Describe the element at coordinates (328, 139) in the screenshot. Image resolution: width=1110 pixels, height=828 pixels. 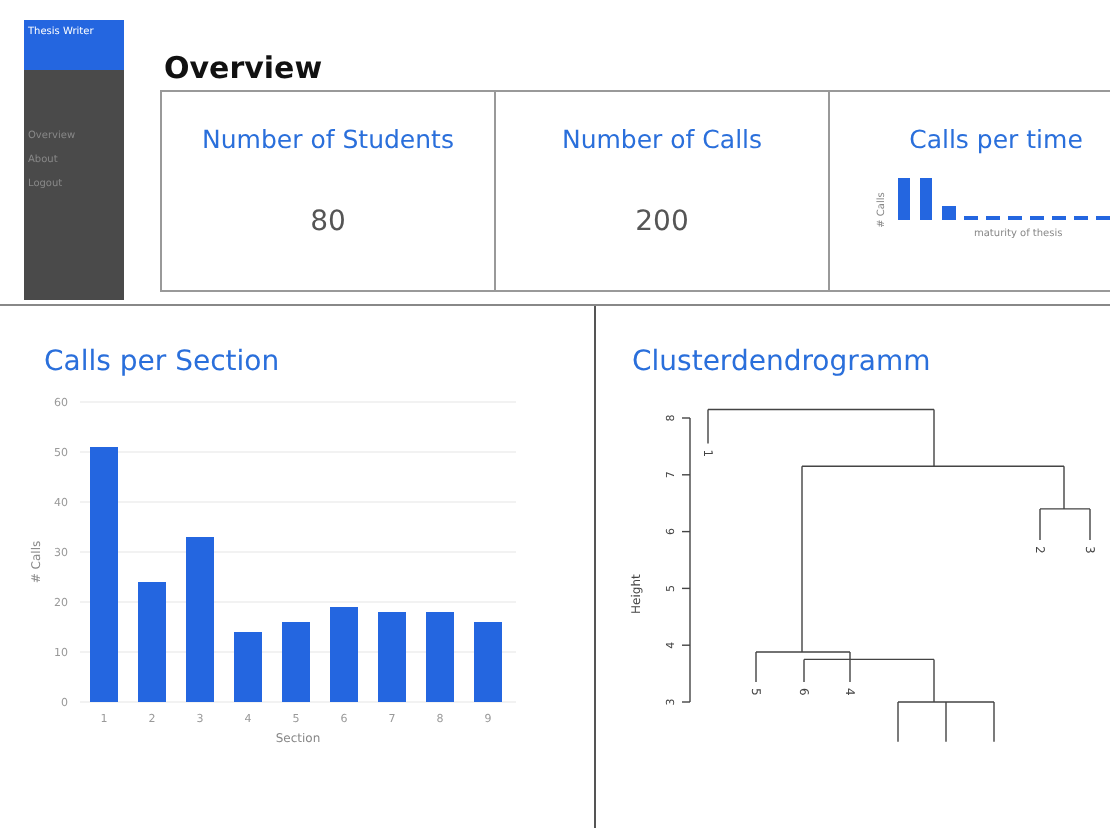
I see `card-title: Number of Students` at that location.